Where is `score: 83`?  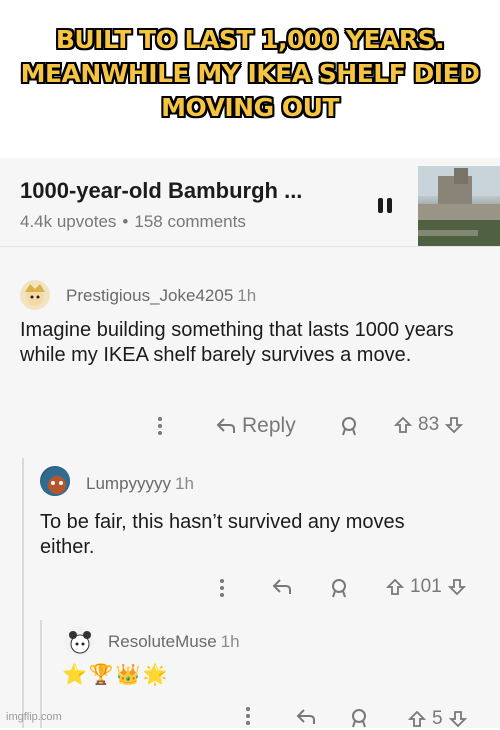 score: 83 is located at coordinates (429, 424).